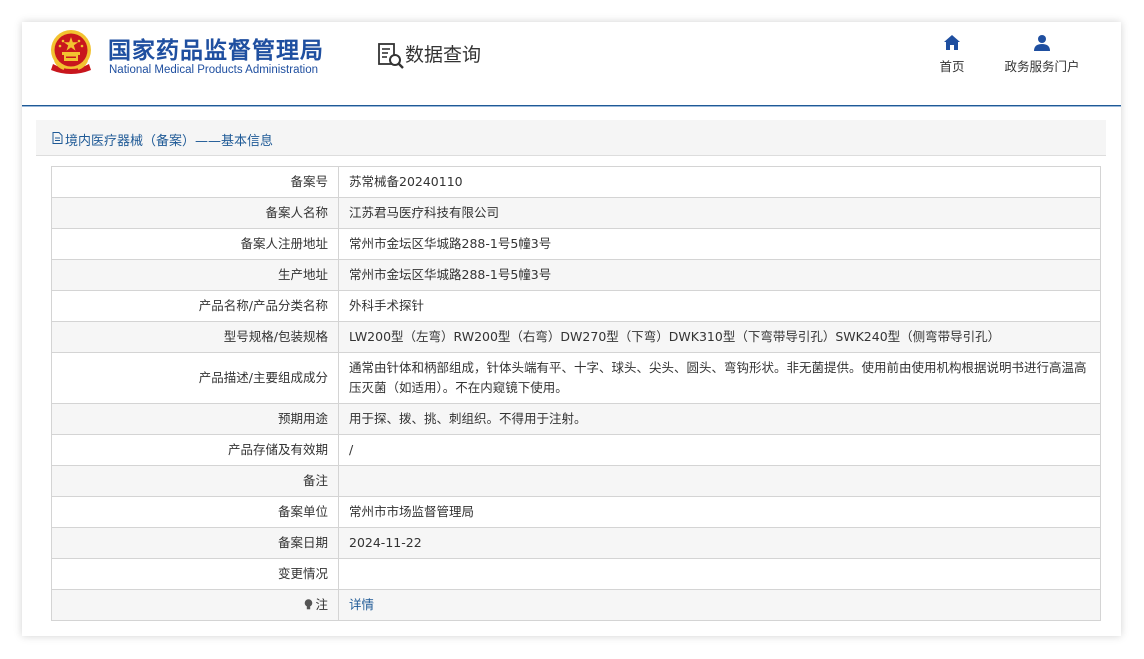  What do you see at coordinates (719, 213) in the screenshot?
I see `field-value: 江苏君马医疗科技有限公司` at bounding box center [719, 213].